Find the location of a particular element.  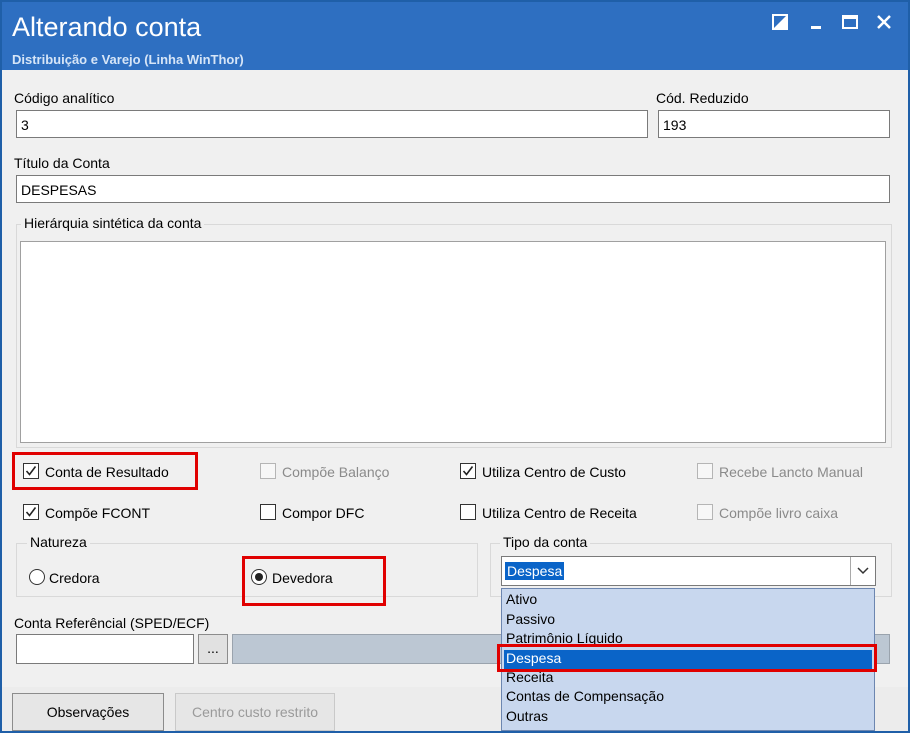

compor-dfc-checkbox is located at coordinates (268, 512).